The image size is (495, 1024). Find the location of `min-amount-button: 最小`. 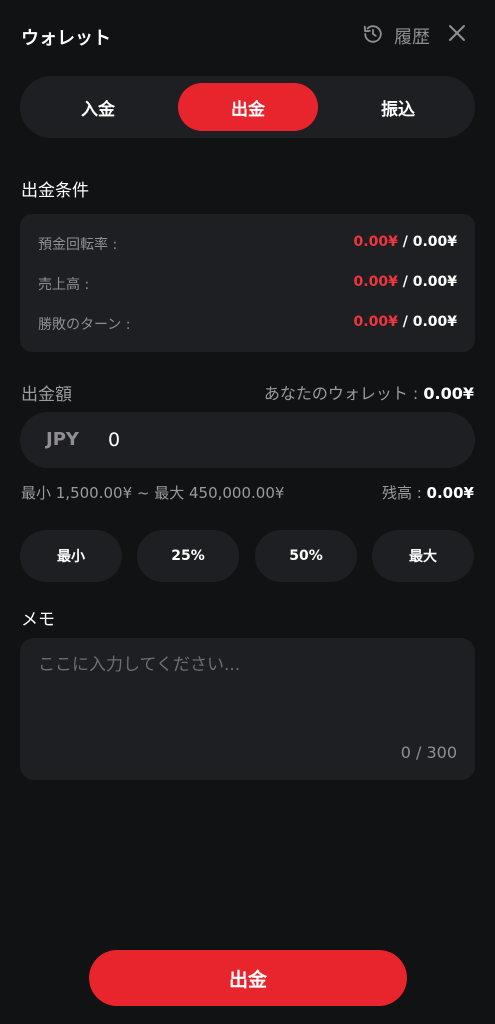

min-amount-button: 最小 is located at coordinates (71, 556).